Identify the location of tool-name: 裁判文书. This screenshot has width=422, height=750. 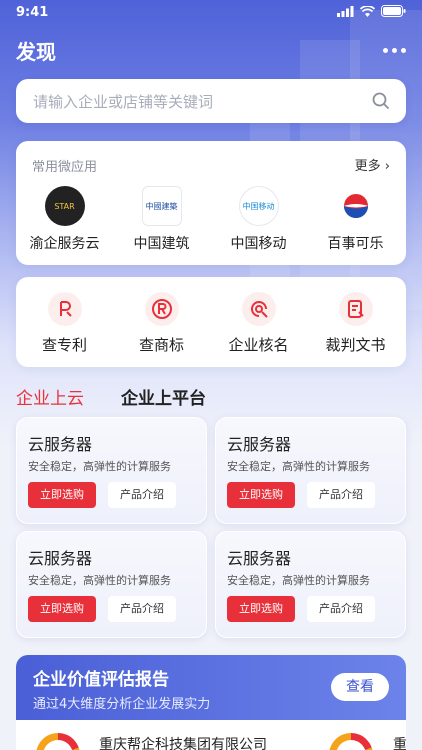
(355, 345).